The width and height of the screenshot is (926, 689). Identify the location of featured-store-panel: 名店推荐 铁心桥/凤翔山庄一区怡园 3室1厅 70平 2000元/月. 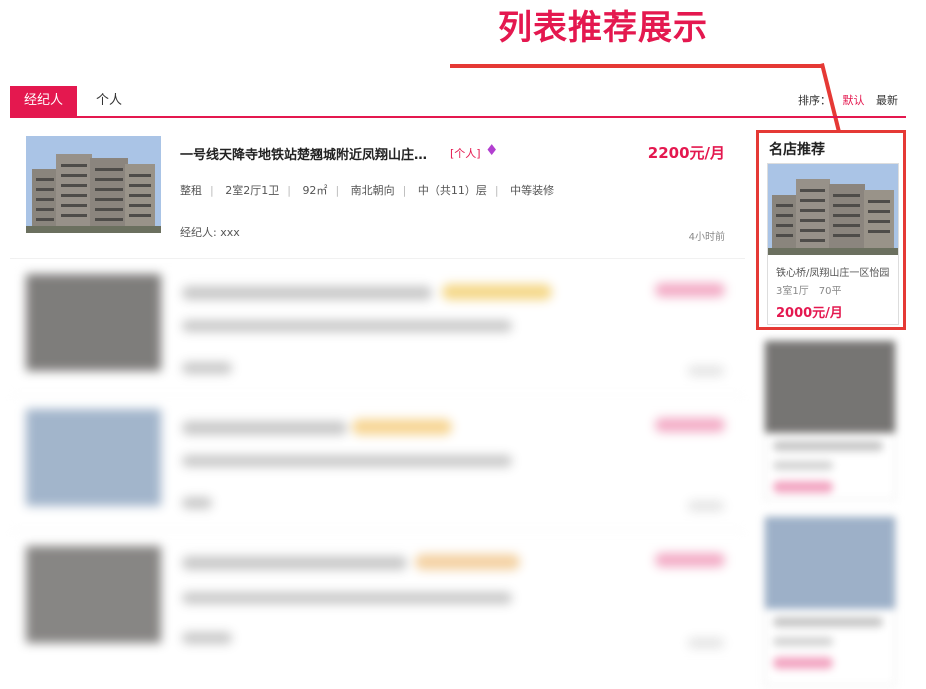
(831, 230).